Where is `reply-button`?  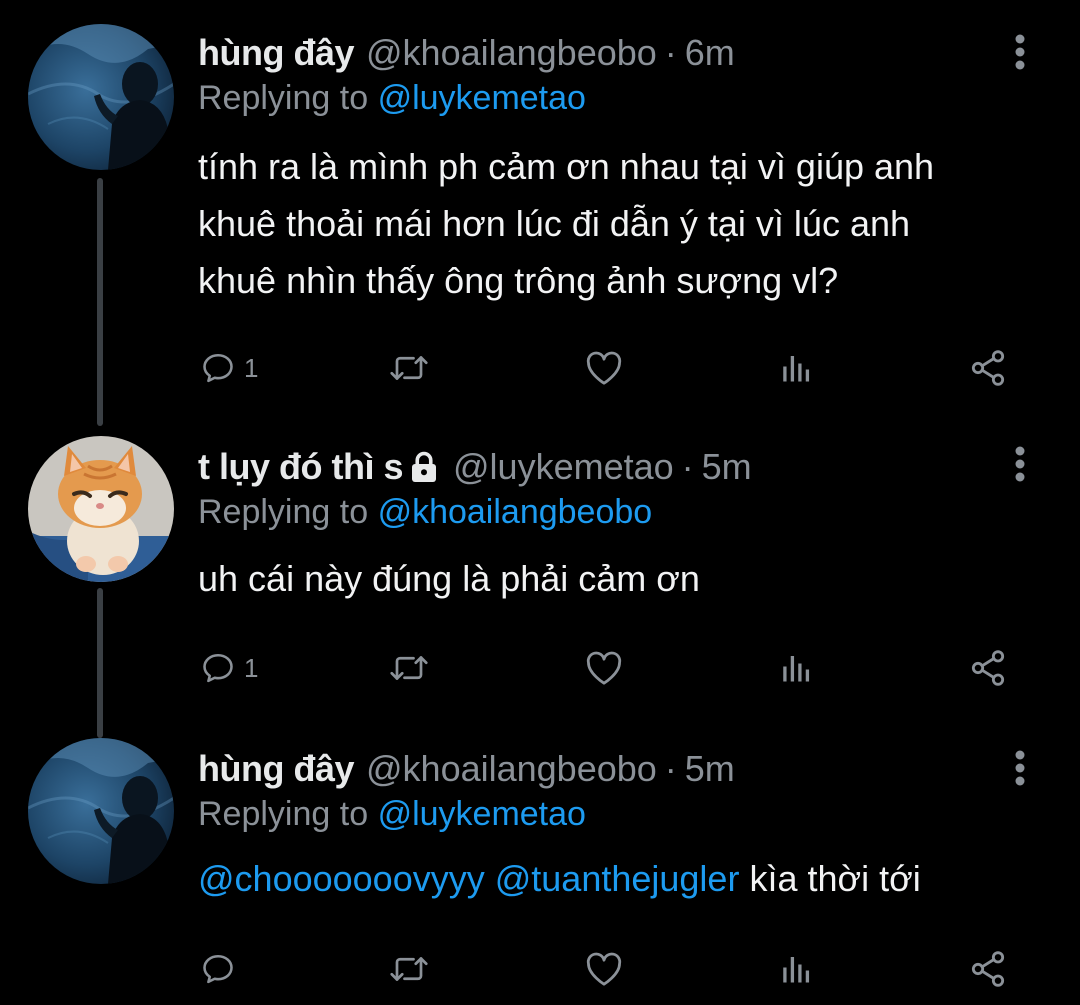
reply-button is located at coordinates (222, 969).